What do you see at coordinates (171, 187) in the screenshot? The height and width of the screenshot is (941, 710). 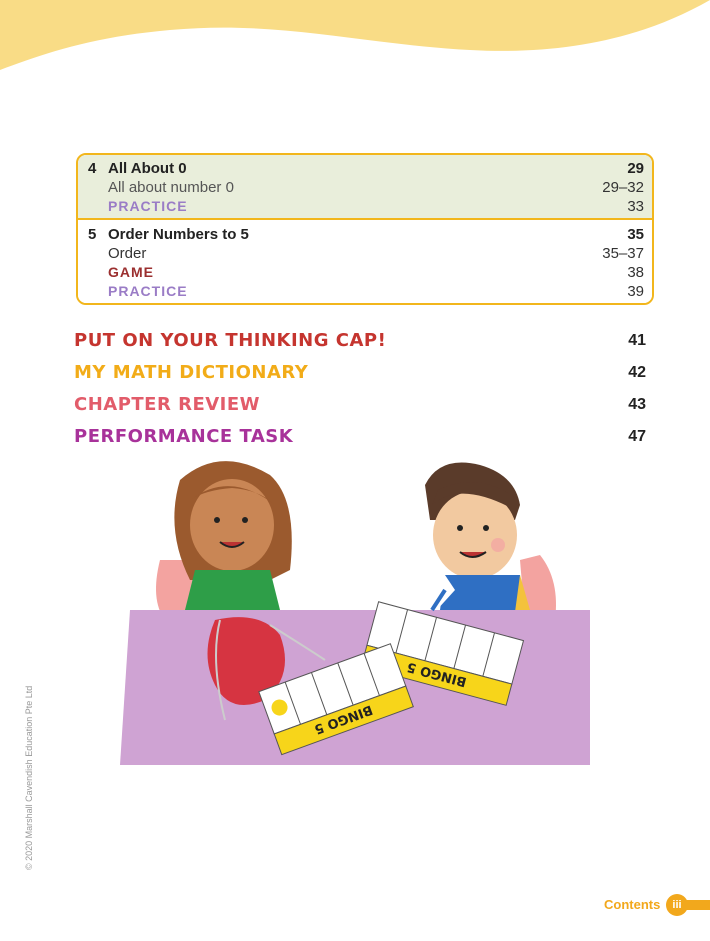 I see `item-label: All about number 0` at bounding box center [171, 187].